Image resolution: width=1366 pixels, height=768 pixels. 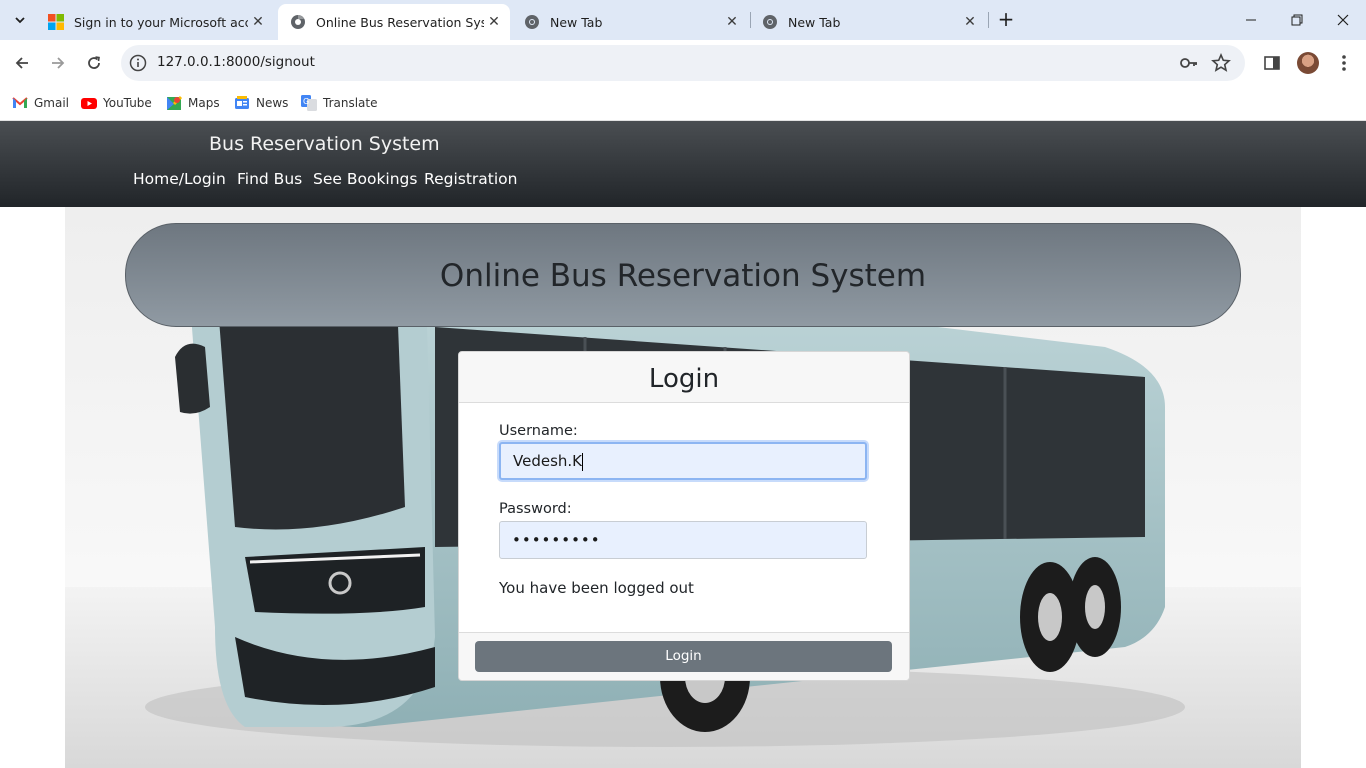 I want to click on avatar, so click(x=1308, y=63).